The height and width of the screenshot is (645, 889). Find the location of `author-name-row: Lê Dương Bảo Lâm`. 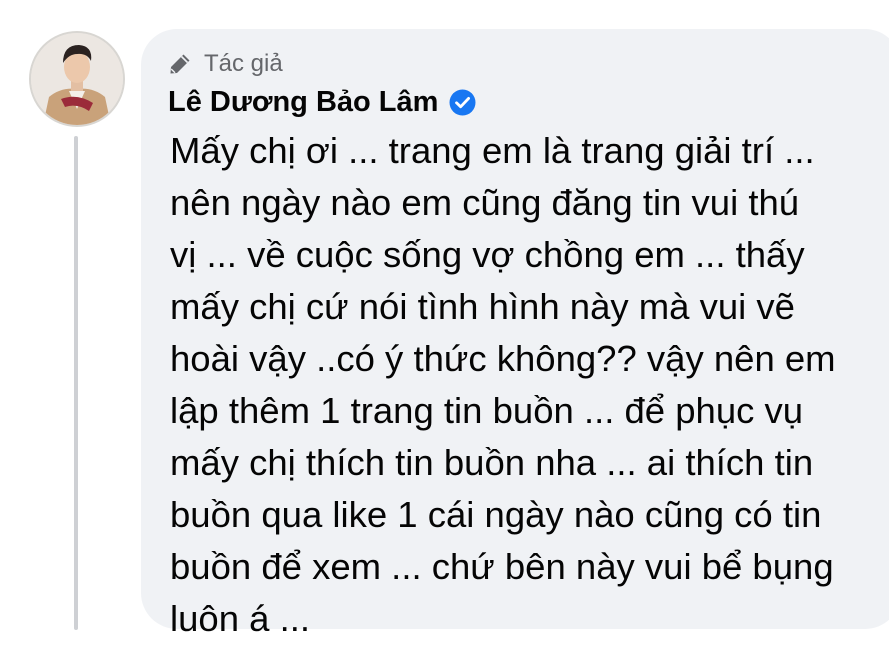

author-name-row: Lê Dương Bảo Lâm is located at coordinates (322, 102).